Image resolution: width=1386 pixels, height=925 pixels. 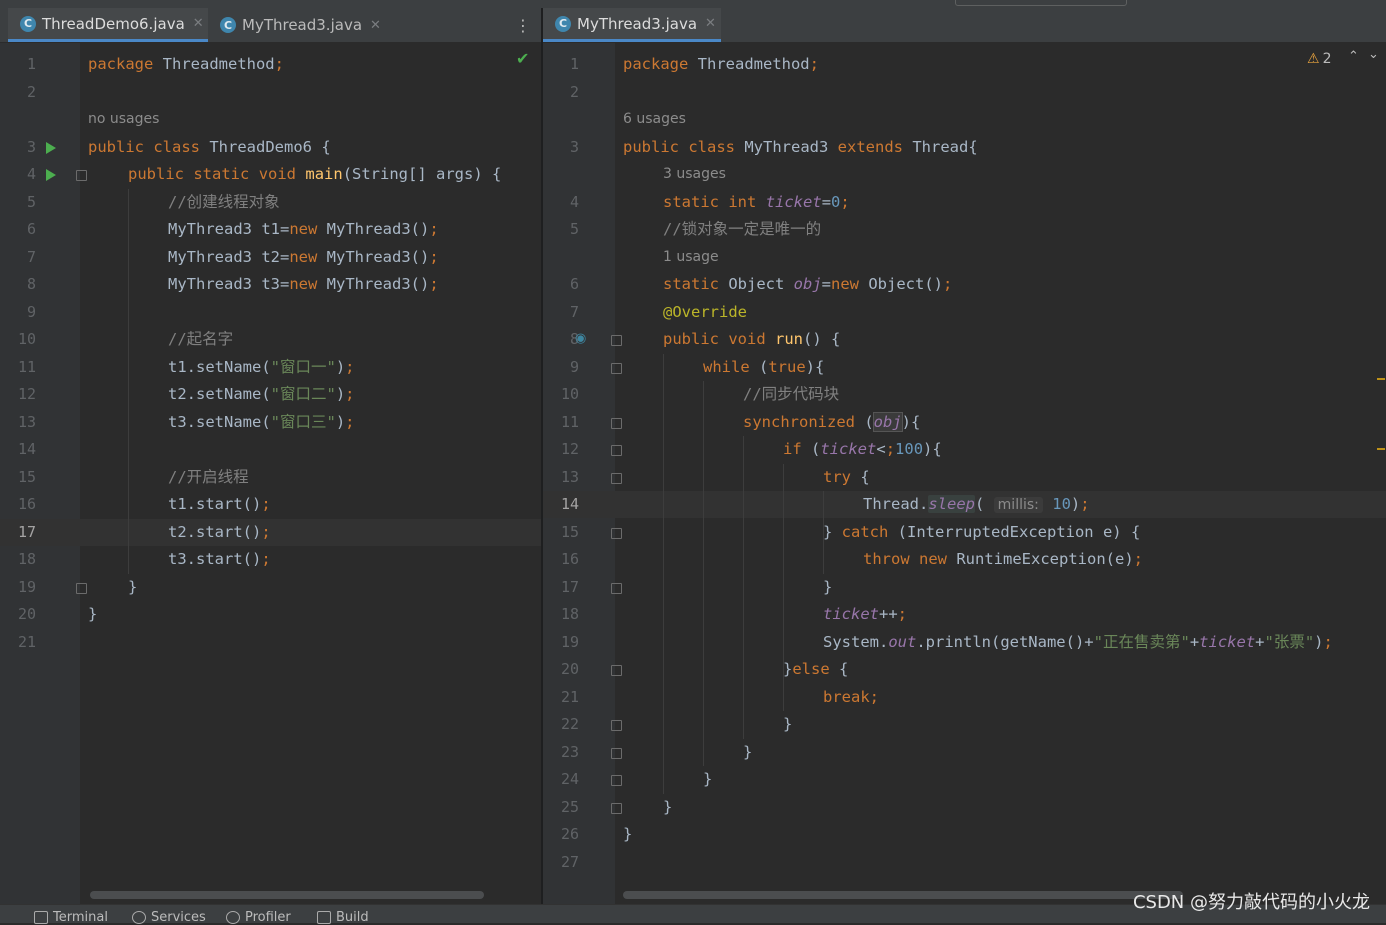 I want to click on line-number: 11, so click(x=22, y=367).